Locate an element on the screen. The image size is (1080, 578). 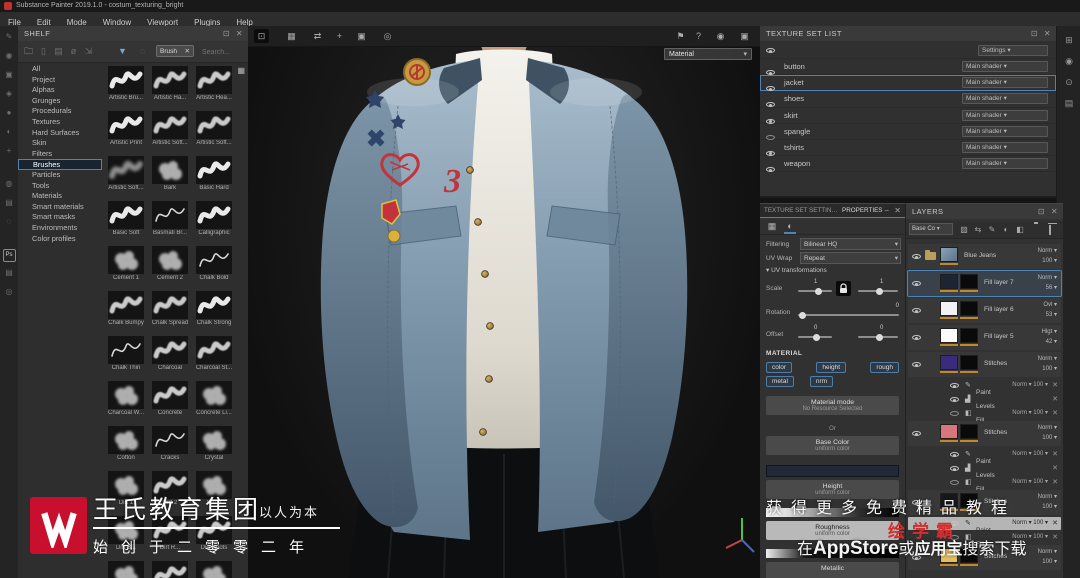
target-icon: ◎ is located at coordinates (387, 36).